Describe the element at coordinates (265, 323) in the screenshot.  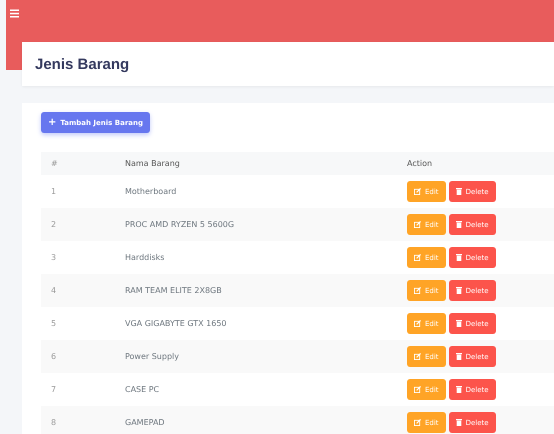
I see `table-cell: VGA GIGABYTE GTX 1650` at that location.